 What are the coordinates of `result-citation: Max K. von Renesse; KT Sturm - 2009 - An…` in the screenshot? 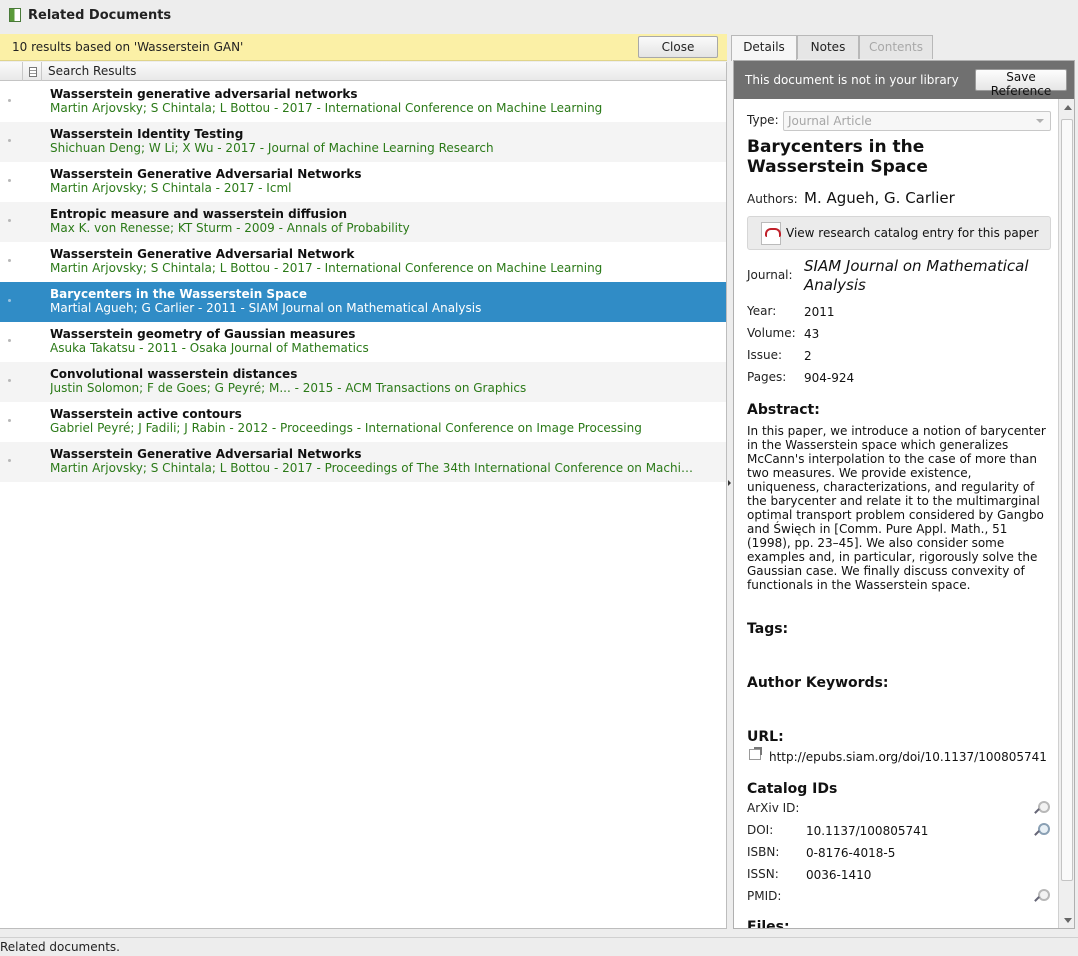 It's located at (230, 228).